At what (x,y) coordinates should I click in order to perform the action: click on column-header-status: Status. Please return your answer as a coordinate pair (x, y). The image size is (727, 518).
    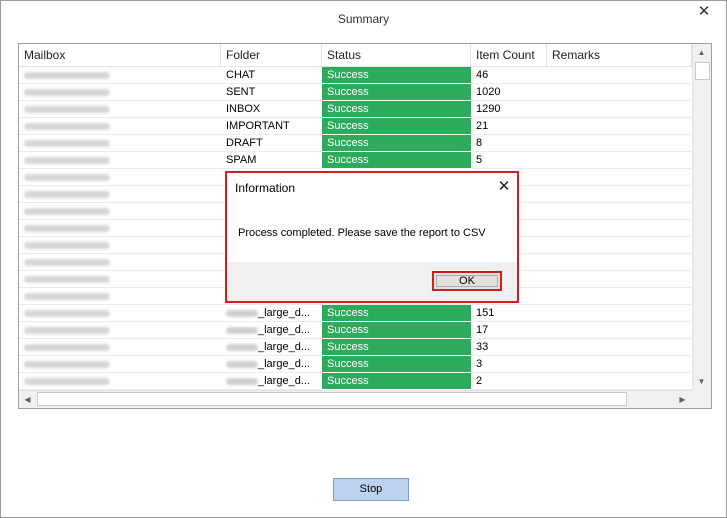
    Looking at the image, I should click on (396, 55).